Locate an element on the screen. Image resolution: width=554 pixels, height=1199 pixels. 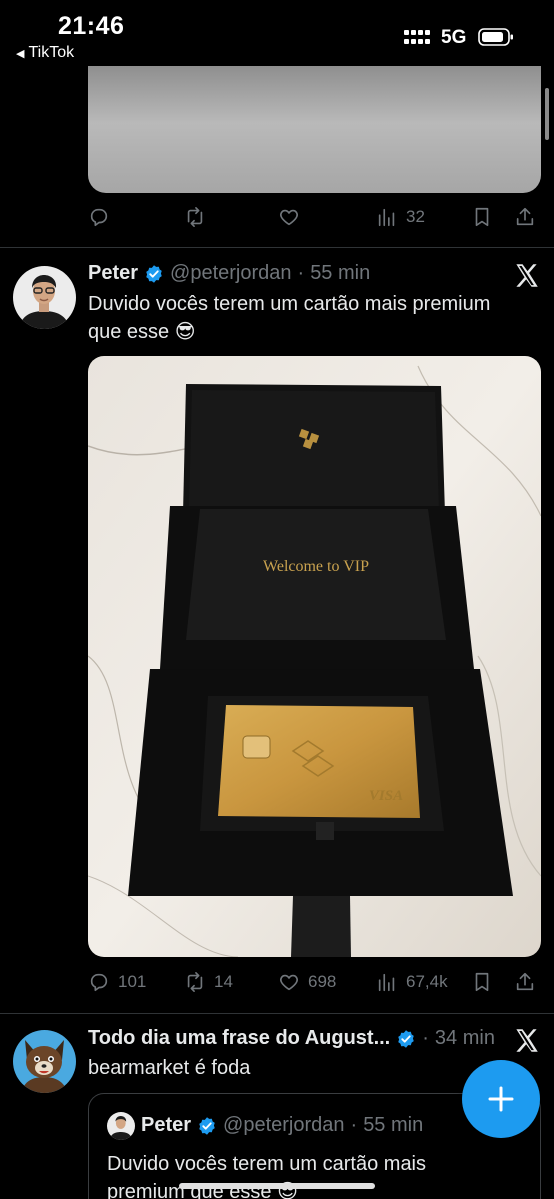
compose-button is located at coordinates (501, 1099).